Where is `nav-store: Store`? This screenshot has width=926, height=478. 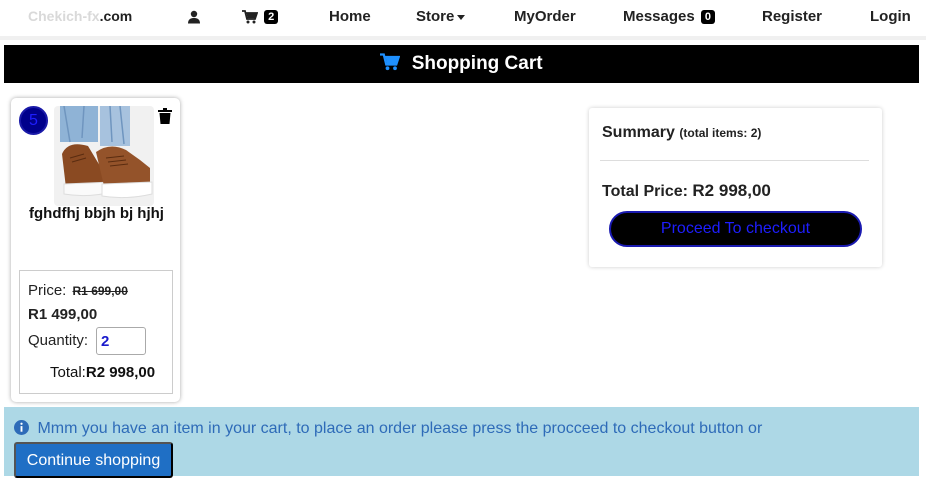 nav-store: Store is located at coordinates (441, 18).